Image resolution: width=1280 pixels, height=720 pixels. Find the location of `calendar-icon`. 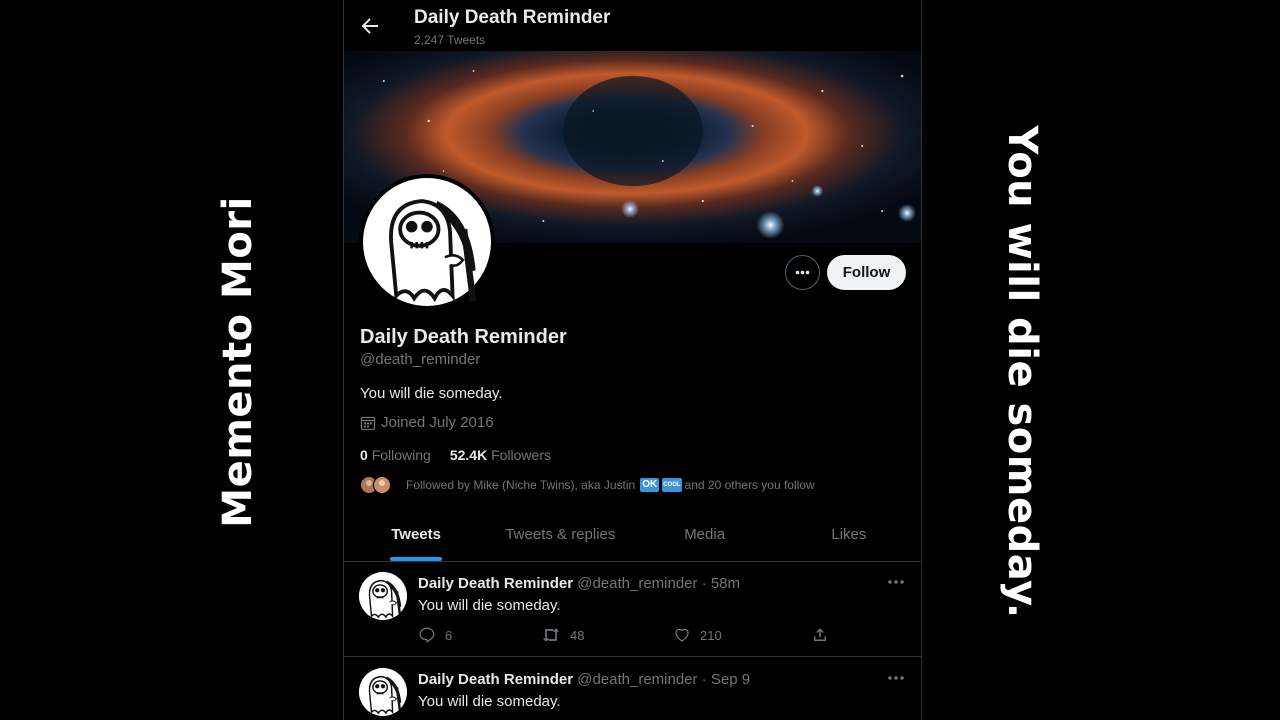

calendar-icon is located at coordinates (368, 423).